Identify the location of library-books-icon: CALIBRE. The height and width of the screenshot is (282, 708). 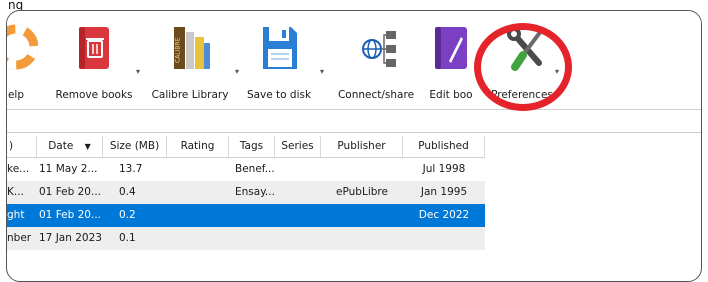
(190, 49).